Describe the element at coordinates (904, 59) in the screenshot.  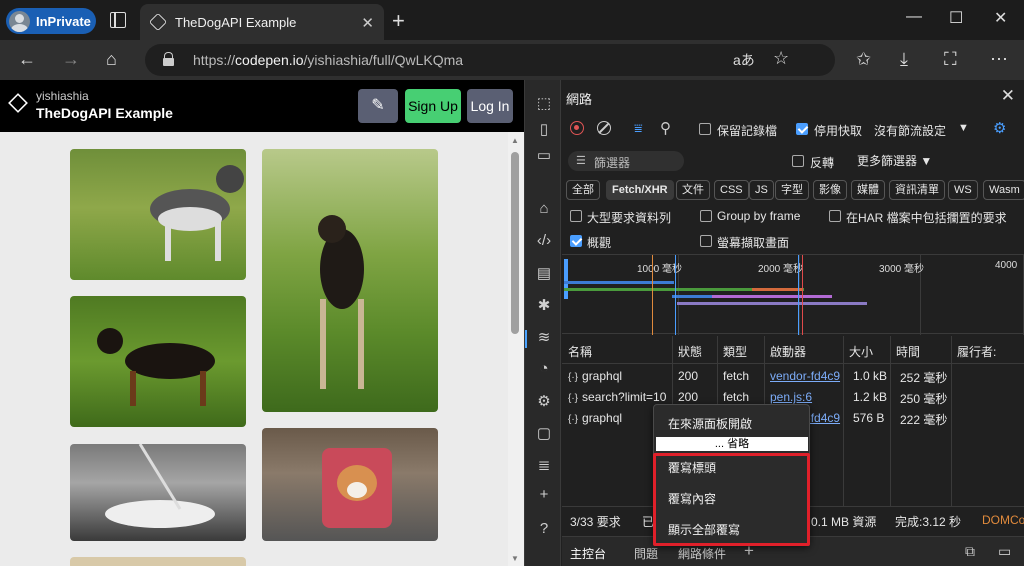
I see `downloads-icon: ⤓` at that location.